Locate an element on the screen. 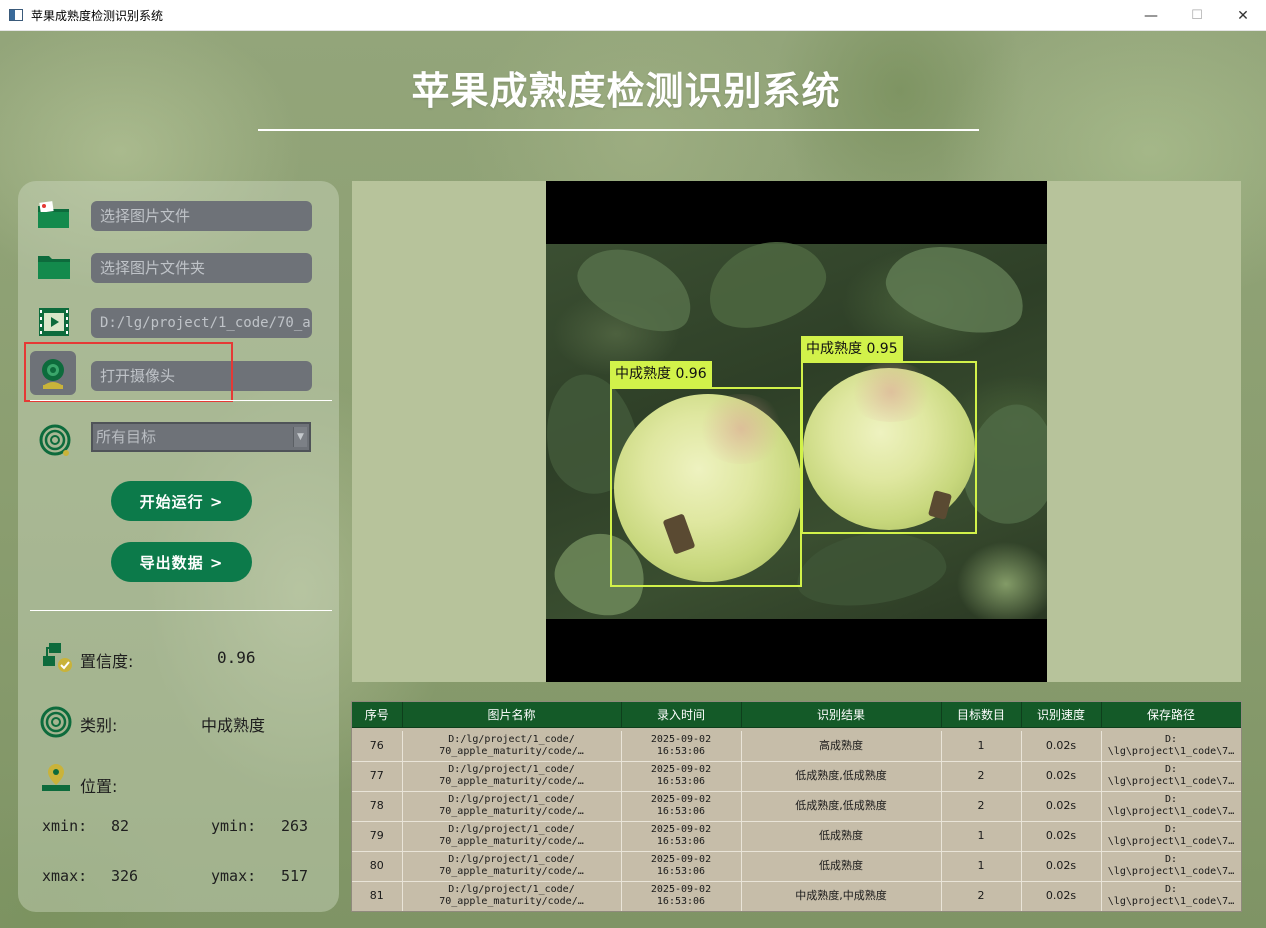 The width and height of the screenshot is (1266, 928). confidence-icon is located at coordinates (58, 657).